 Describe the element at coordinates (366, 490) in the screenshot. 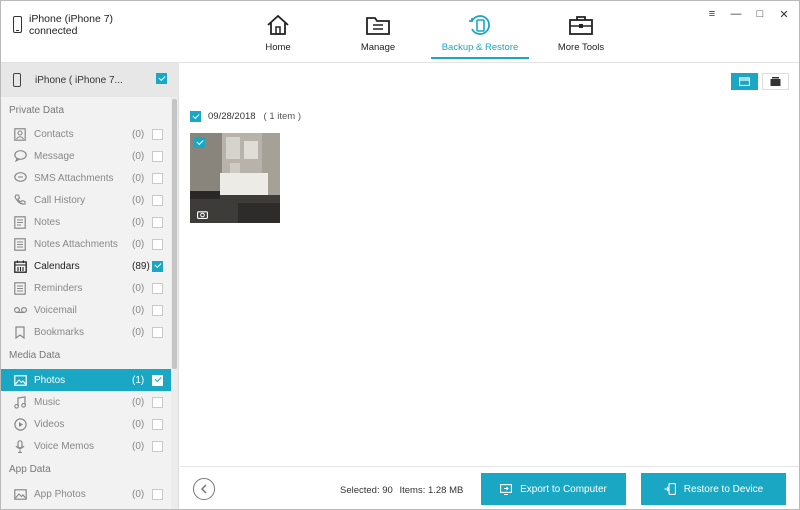

I see `selected-count: Selected: 90` at that location.